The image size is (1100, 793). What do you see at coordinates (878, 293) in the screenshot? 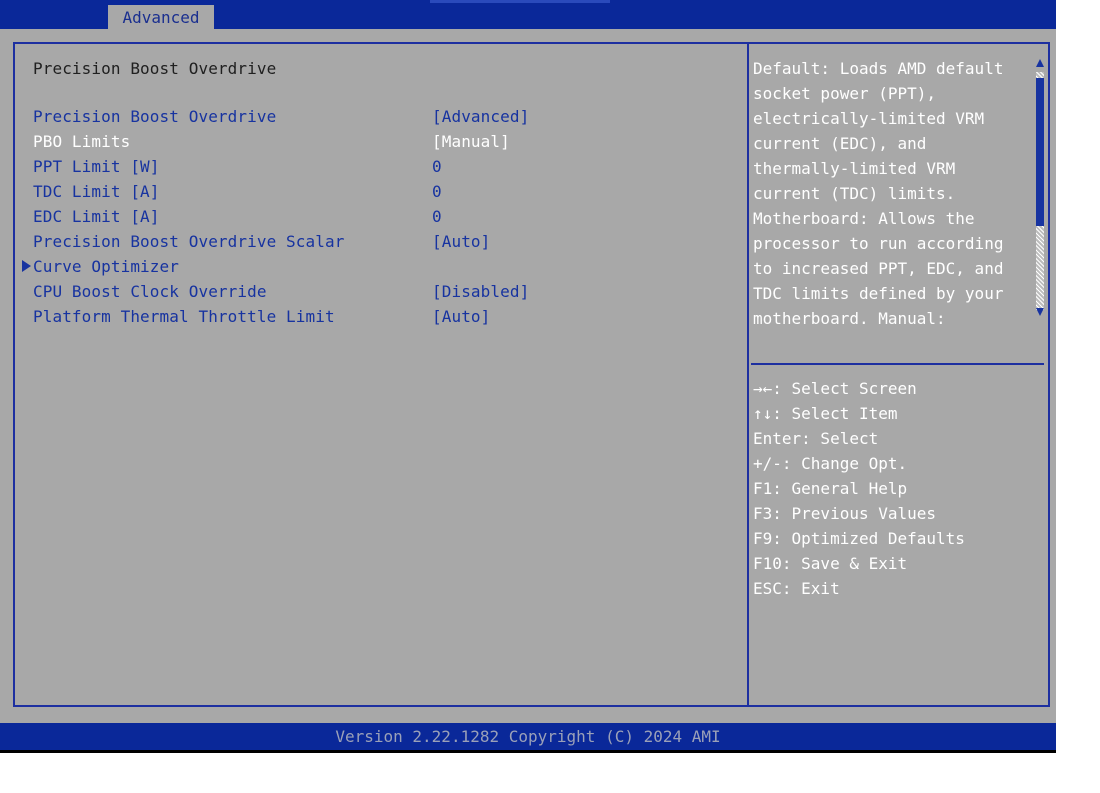
I see `help-line: TDC limits defined by your` at bounding box center [878, 293].